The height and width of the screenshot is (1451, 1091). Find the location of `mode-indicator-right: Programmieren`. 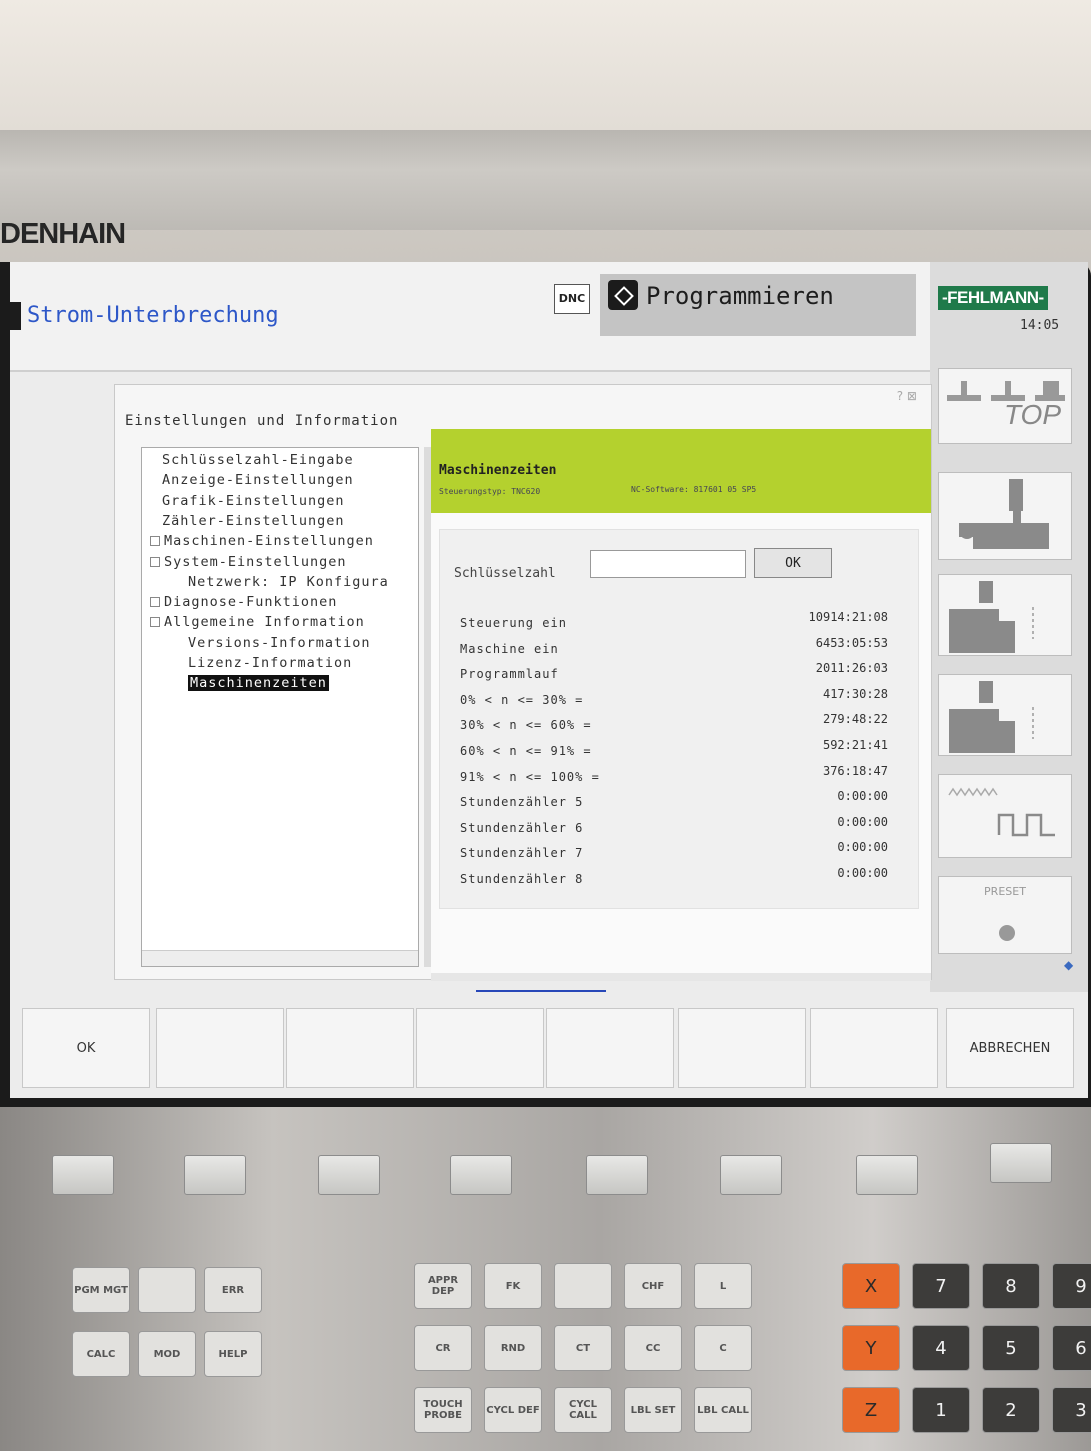

mode-indicator-right: Programmieren is located at coordinates (758, 305).